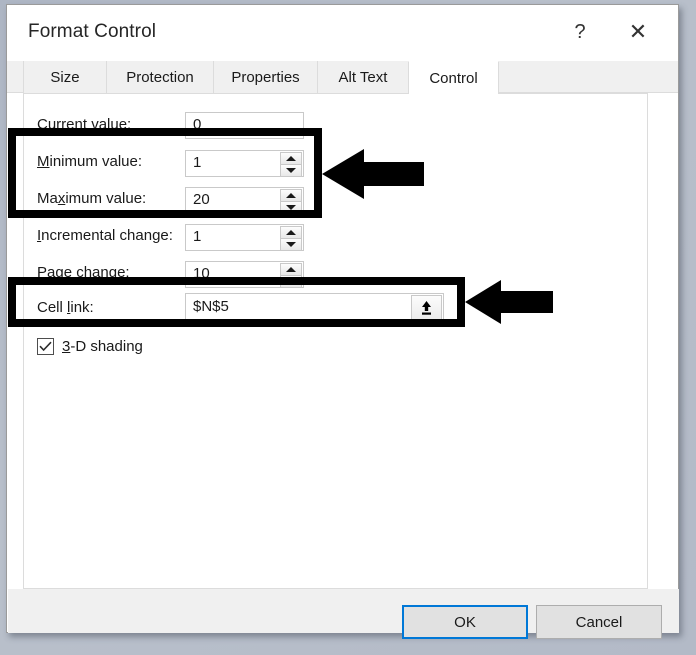 This screenshot has height=655, width=696. Describe the element at coordinates (160, 77) in the screenshot. I see `tab-protection: Protection` at that location.